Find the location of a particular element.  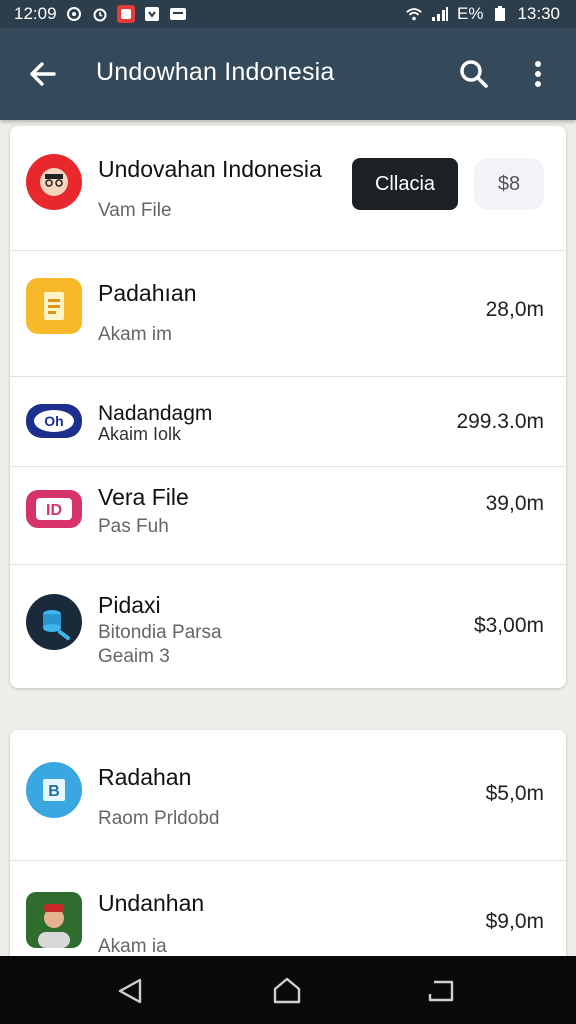

svg-text: Oh is located at coordinates (53, 421).